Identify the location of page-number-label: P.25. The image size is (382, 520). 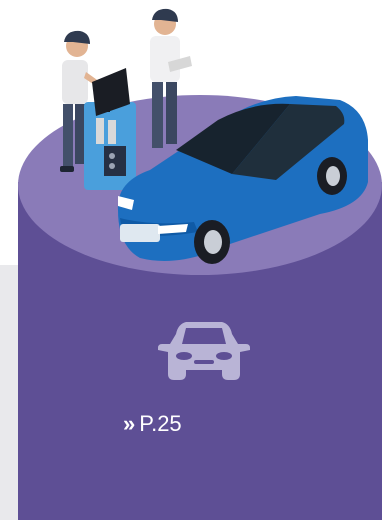
(160, 423).